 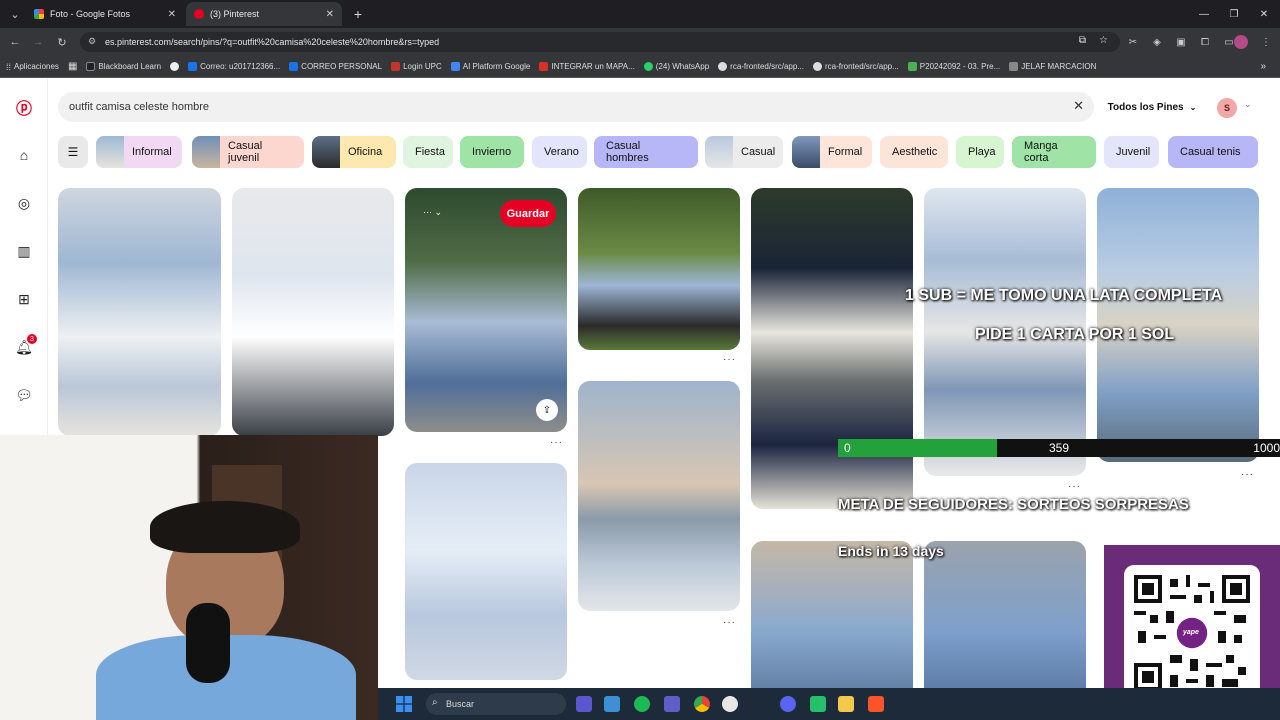 I want to click on search-input: outfit camisa celeste hombre ✕, so click(x=576, y=107).